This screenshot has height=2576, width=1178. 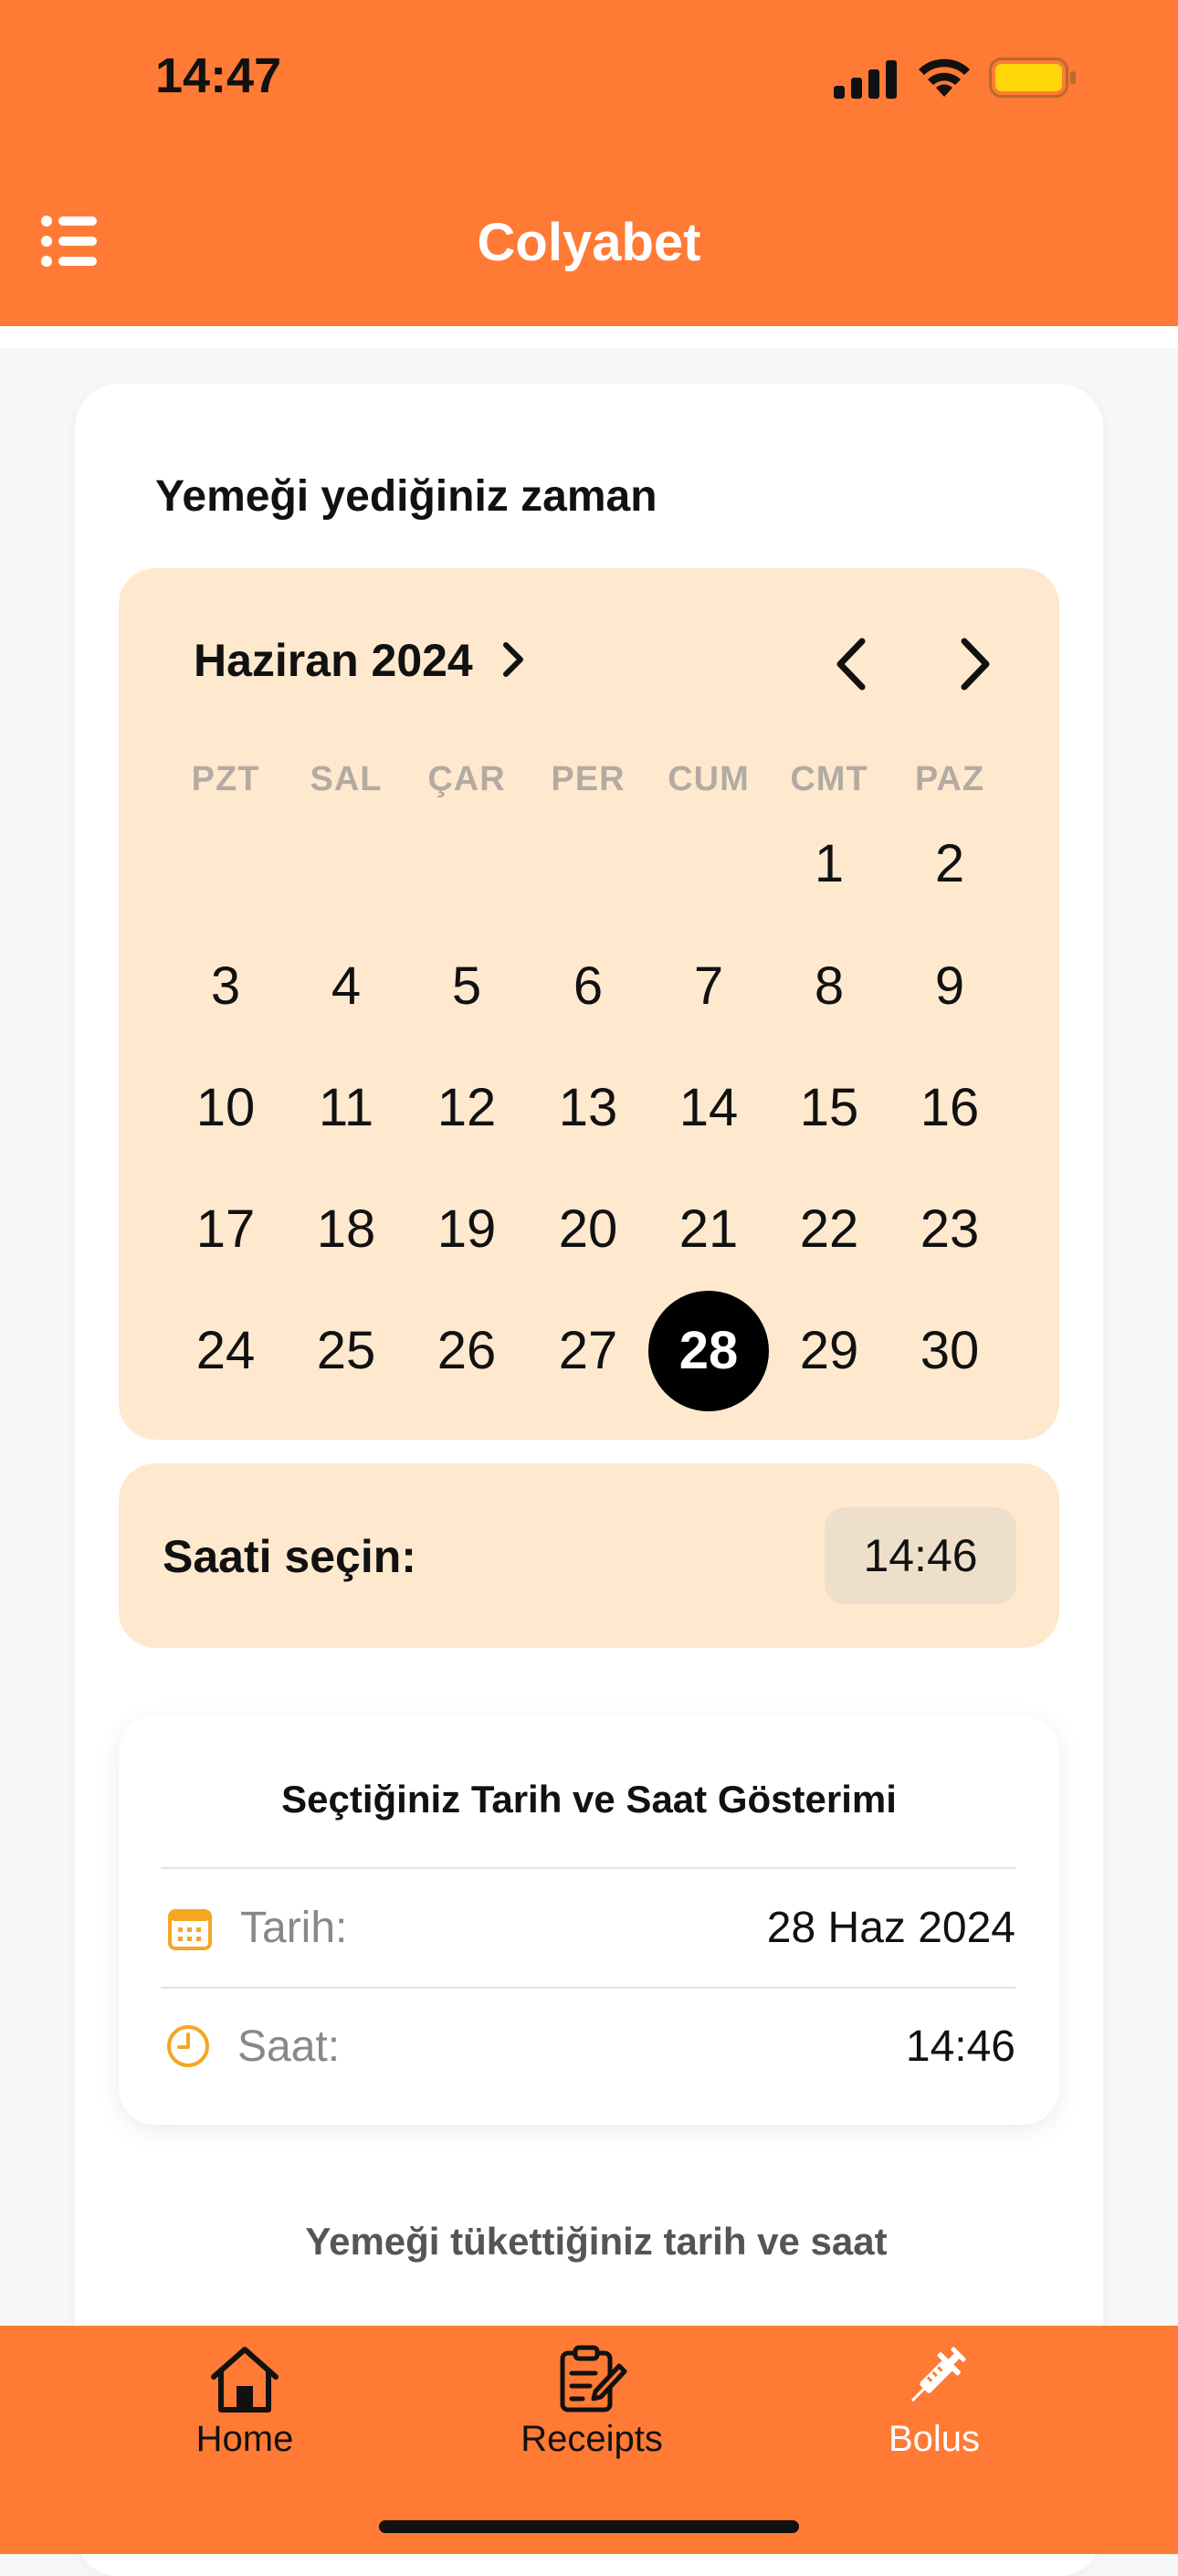 What do you see at coordinates (708, 1108) in the screenshot?
I see `calendar-day: 14` at bounding box center [708, 1108].